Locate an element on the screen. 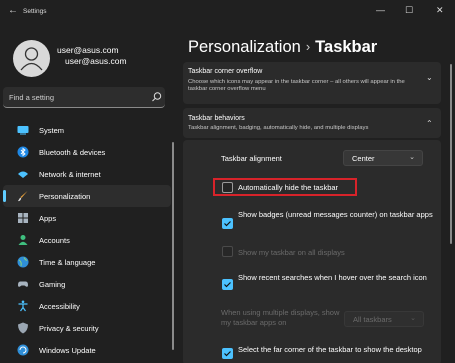 The image size is (455, 363). all-displays-checkbox is located at coordinates (227, 251).